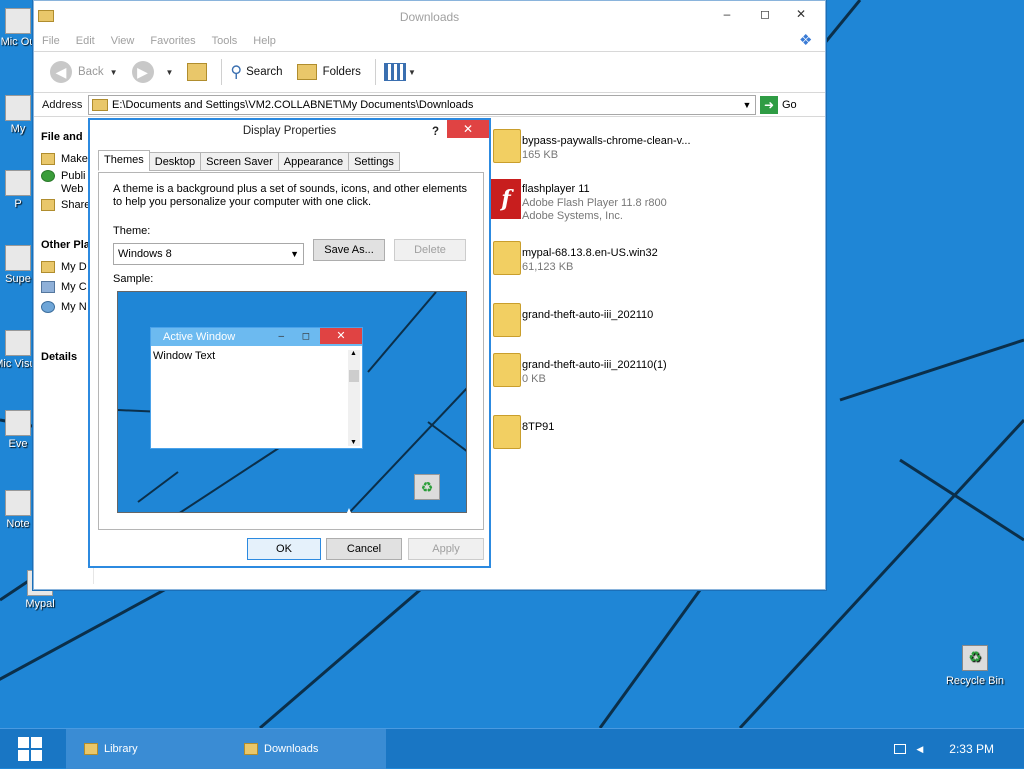 Image resolution: width=1024 pixels, height=769 pixels. Describe the element at coordinates (146, 749) in the screenshot. I see `taskbar-item-library: Library` at that location.